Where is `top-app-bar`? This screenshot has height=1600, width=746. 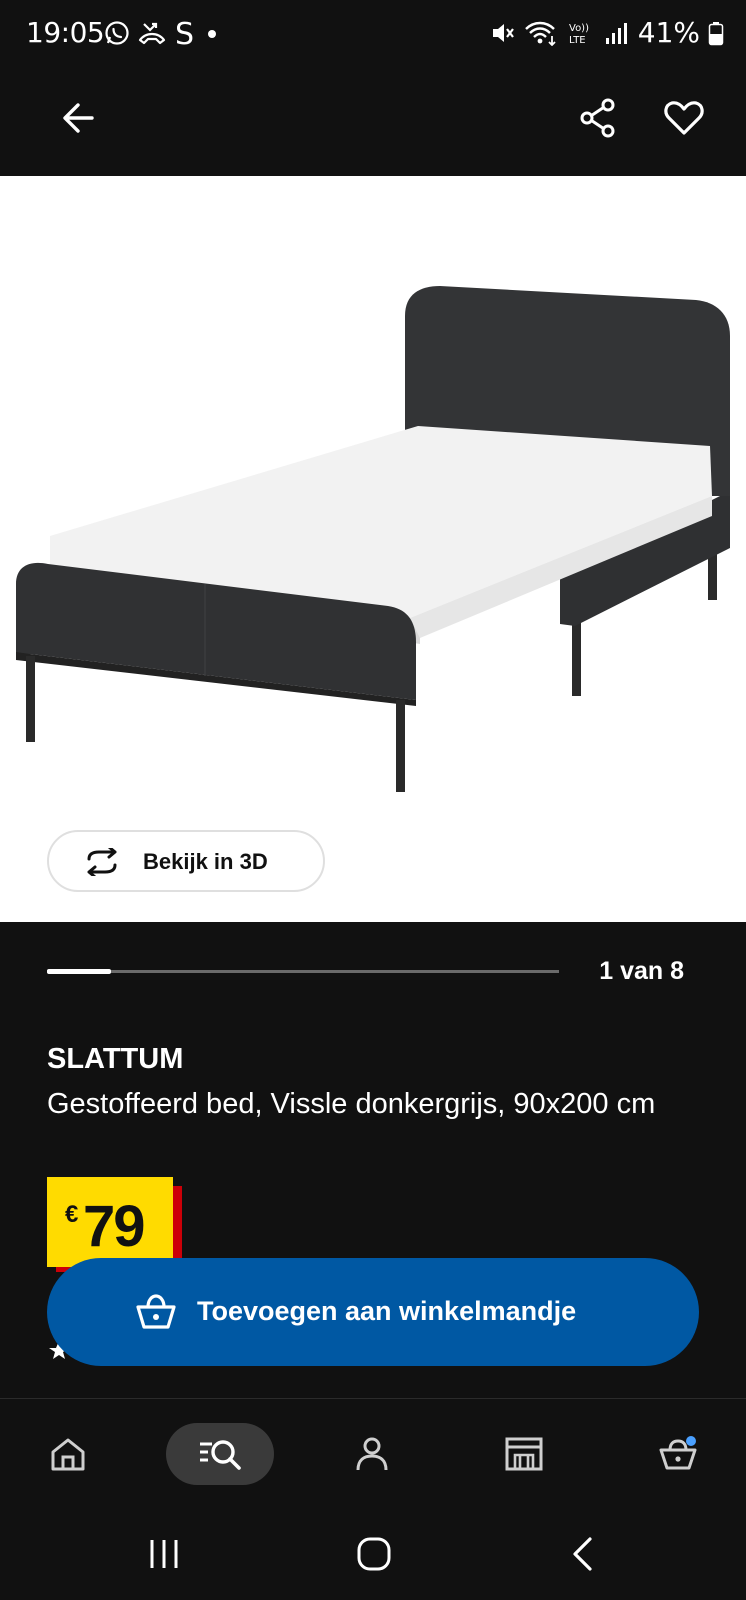
top-app-bar is located at coordinates (373, 122).